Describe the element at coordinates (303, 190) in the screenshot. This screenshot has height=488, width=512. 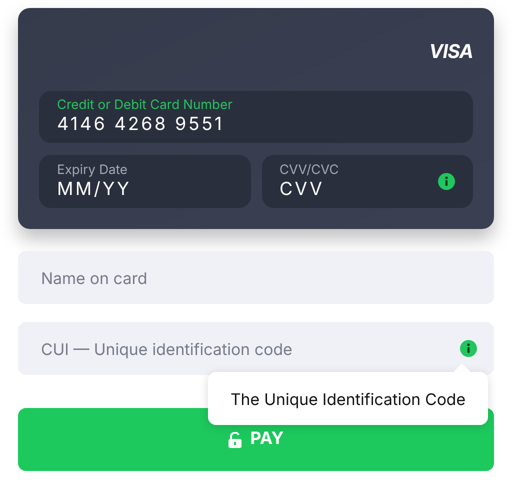
I see `field-value: CVV` at that location.